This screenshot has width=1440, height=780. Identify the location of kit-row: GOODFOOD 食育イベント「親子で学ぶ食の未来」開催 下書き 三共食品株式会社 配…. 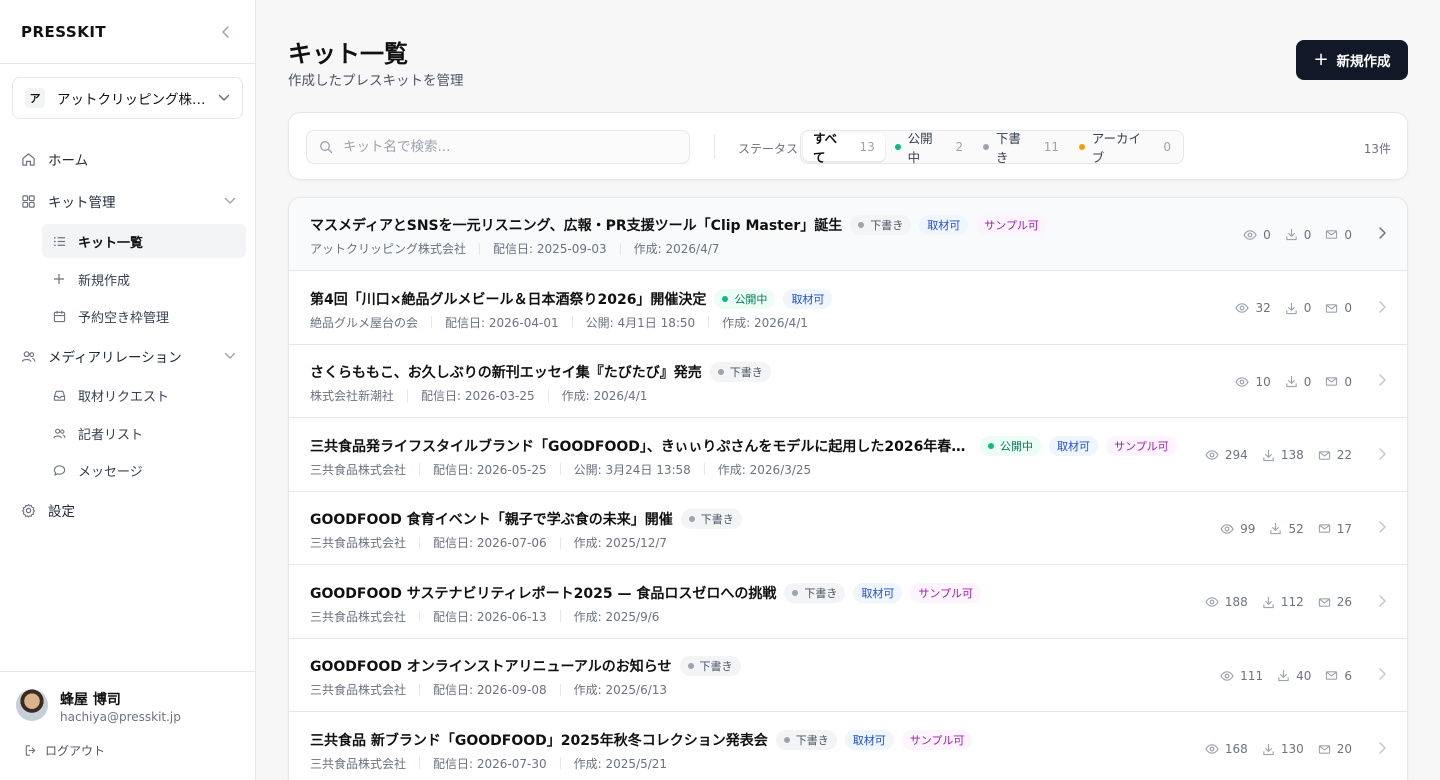
(848, 528).